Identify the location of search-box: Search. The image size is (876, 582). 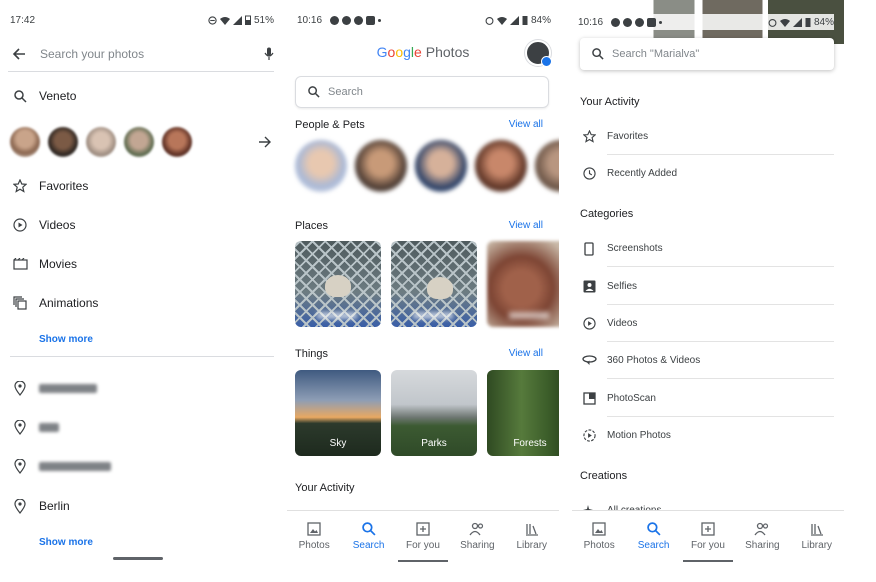
(422, 92).